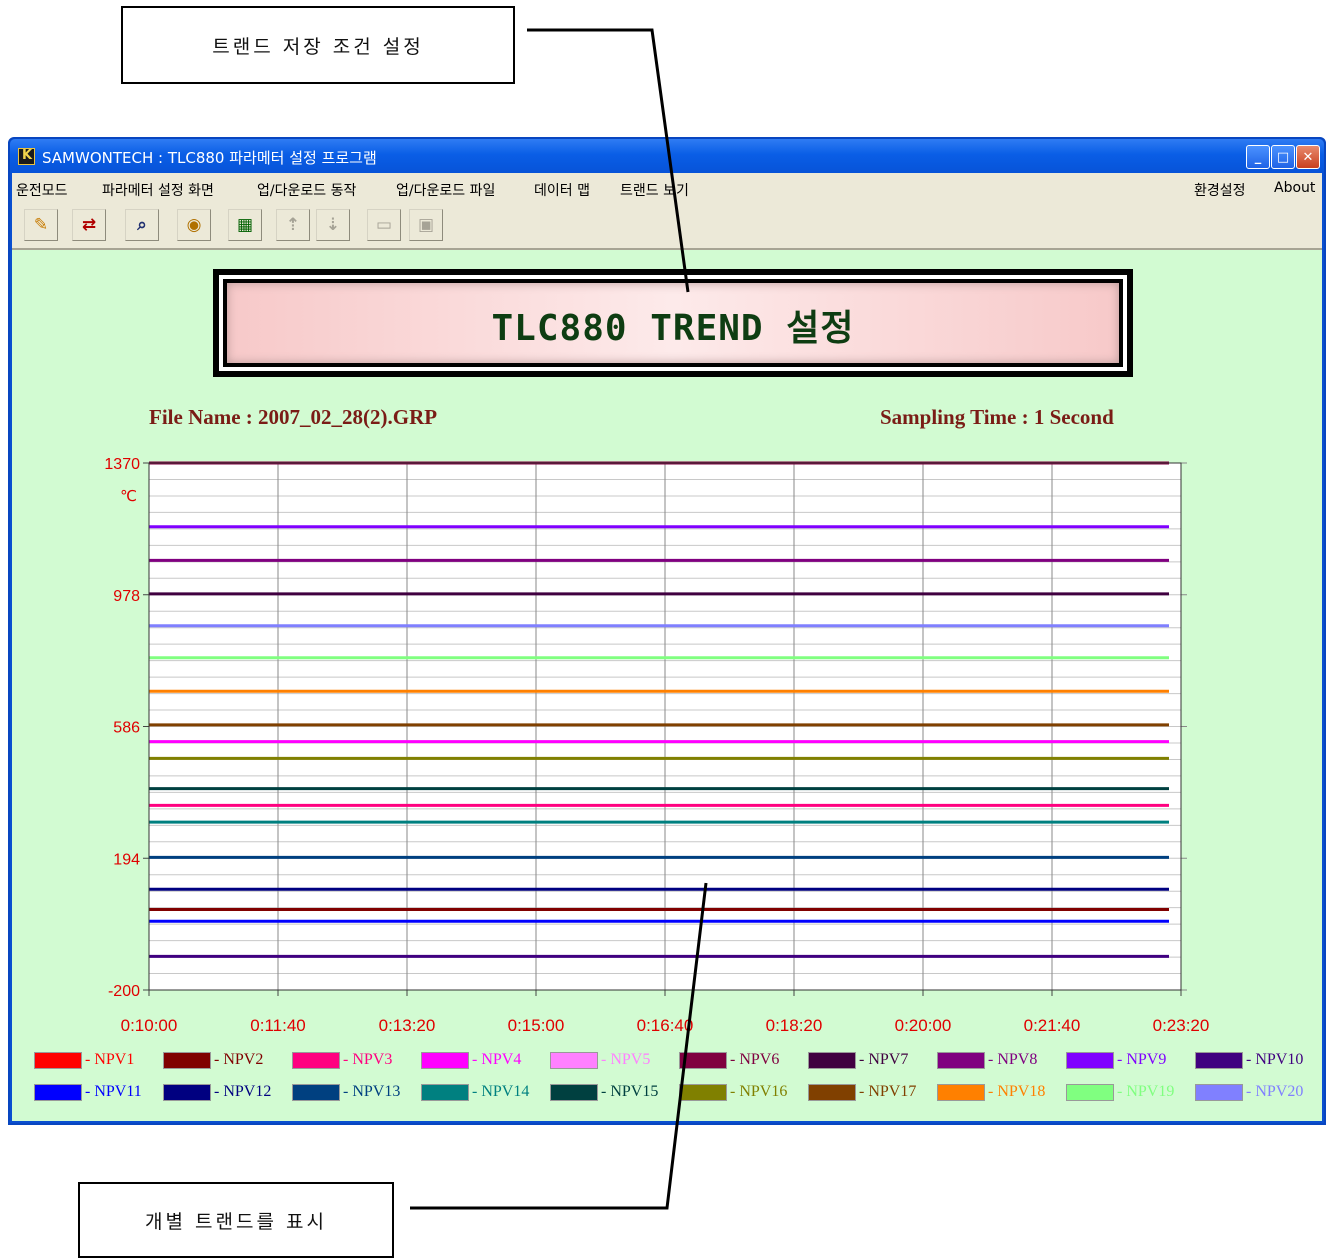 The width and height of the screenshot is (1330, 1258). I want to click on callout-trend-save-settings: 트랜드 저장 조건 설정, so click(318, 45).